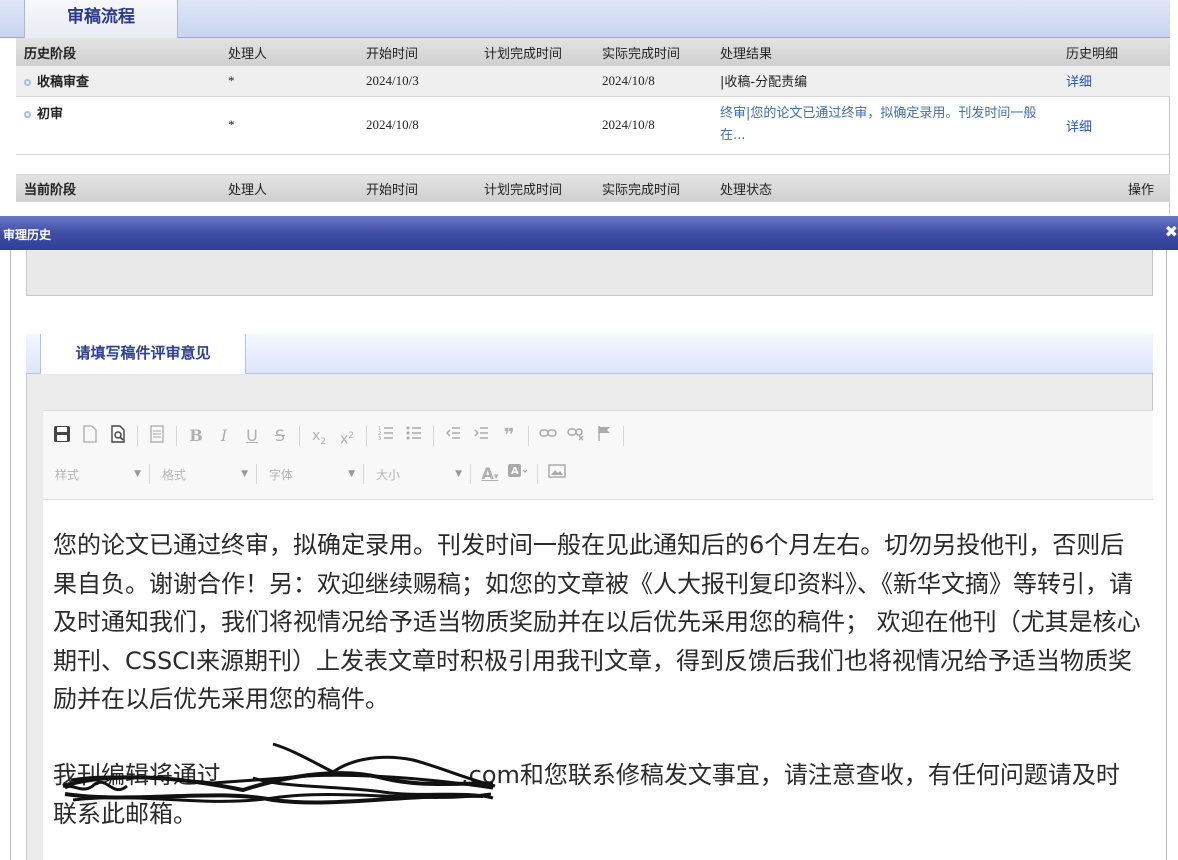 Image resolution: width=1178 pixels, height=860 pixels. I want to click on image-icon, so click(557, 474).